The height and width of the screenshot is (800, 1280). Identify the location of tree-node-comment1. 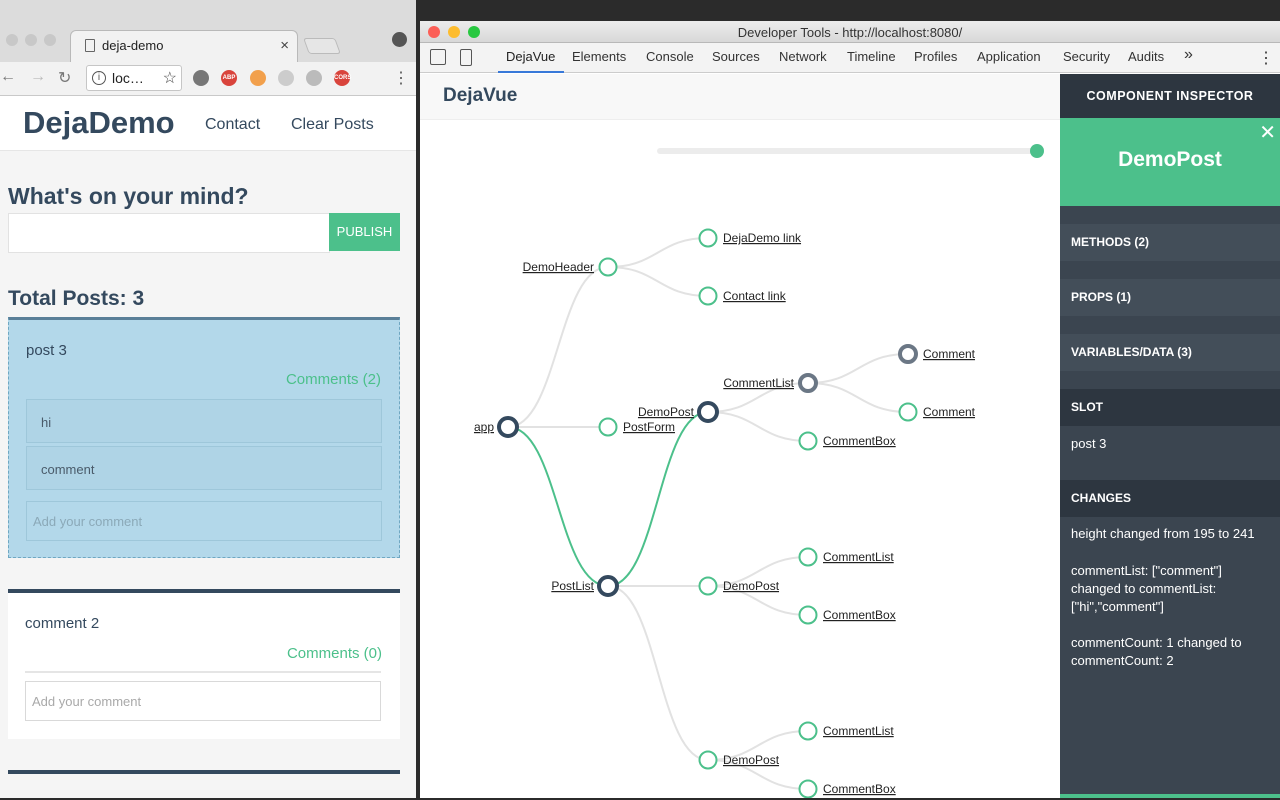
(908, 354).